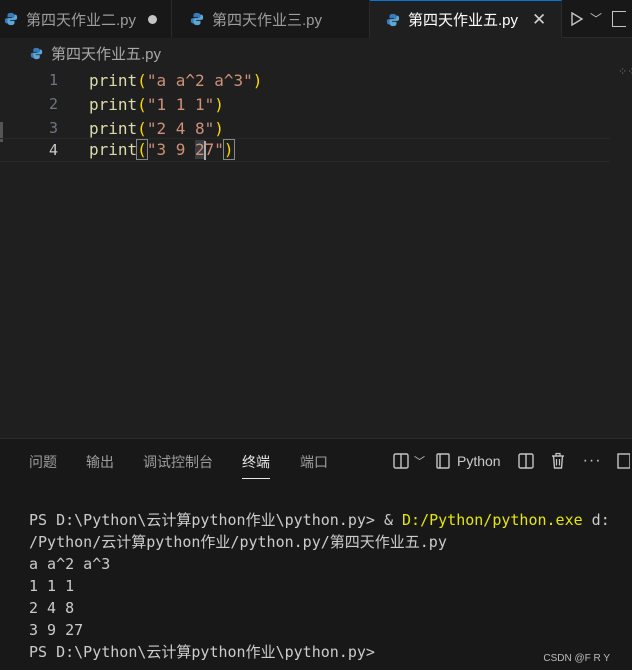 The width and height of the screenshot is (632, 670). I want to click on tab-day4-hw2: 第四天作业二.py, so click(86, 19).